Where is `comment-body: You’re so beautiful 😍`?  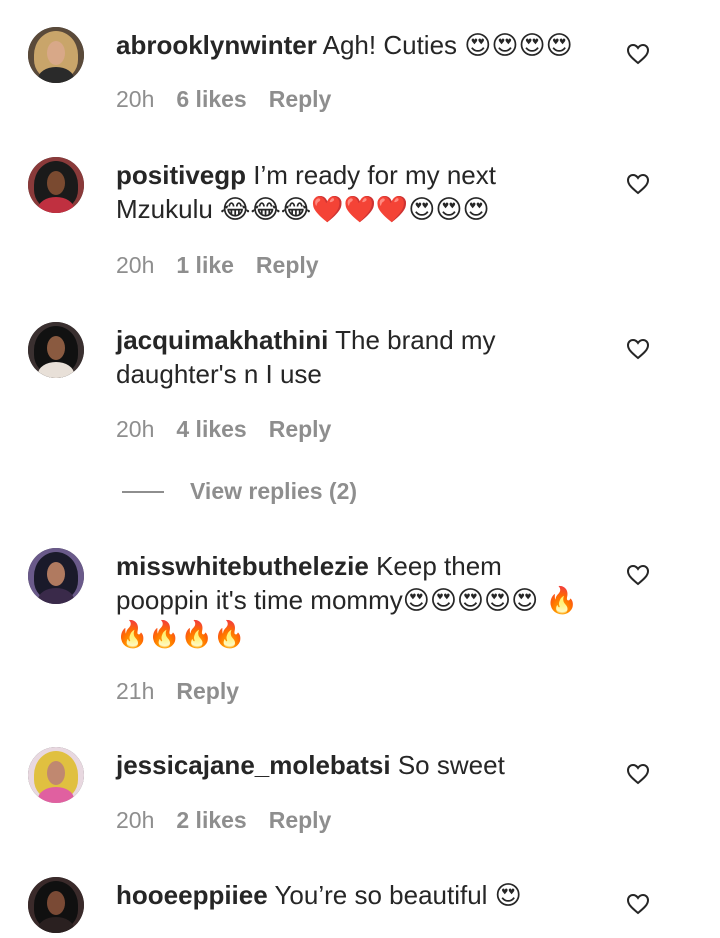 comment-body: You’re so beautiful 😍 is located at coordinates (398, 895).